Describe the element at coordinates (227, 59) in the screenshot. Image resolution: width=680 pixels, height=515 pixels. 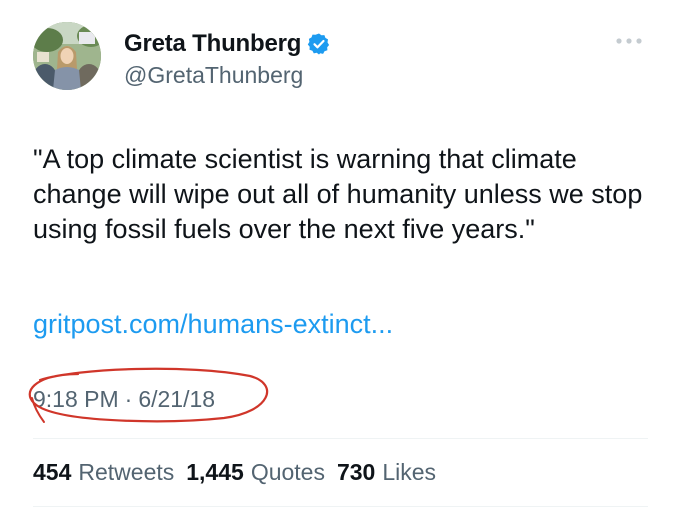
I see `author-info: Greta Thunberg @GretaThunberg` at that location.